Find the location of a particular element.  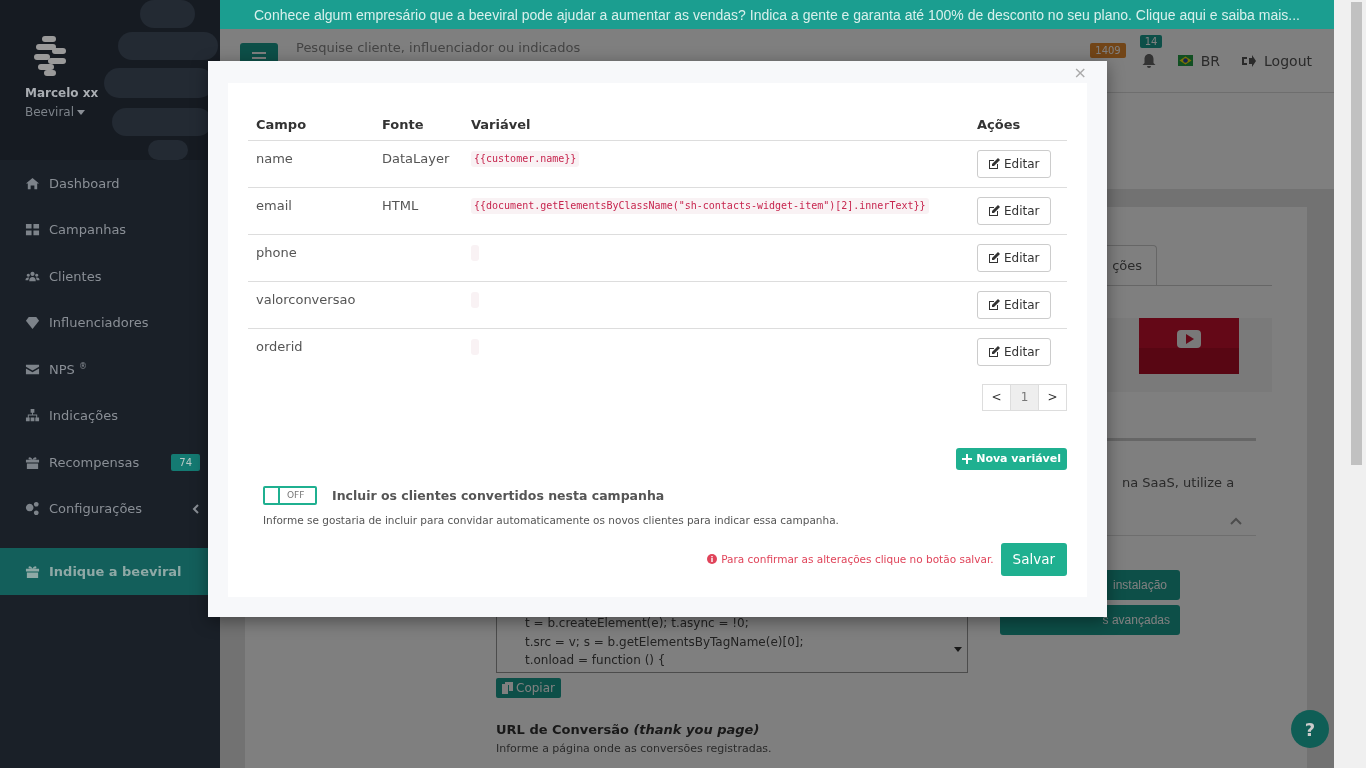

count-badge: 74 is located at coordinates (185, 462).